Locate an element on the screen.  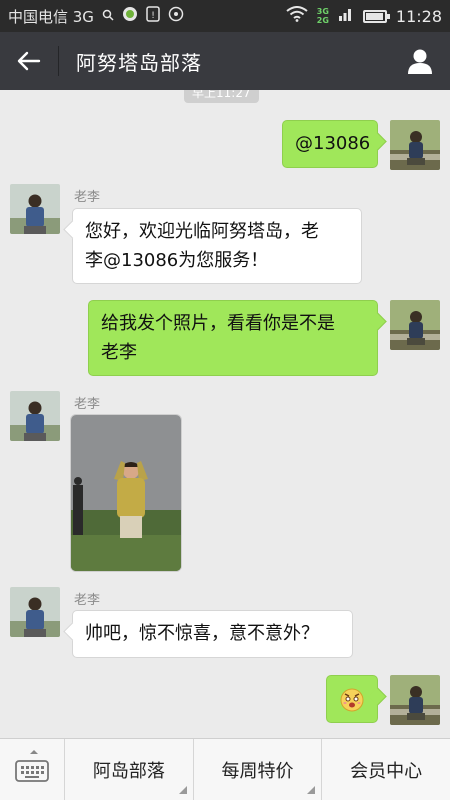
time-badge: 早上11:27 is located at coordinates (221, 96).